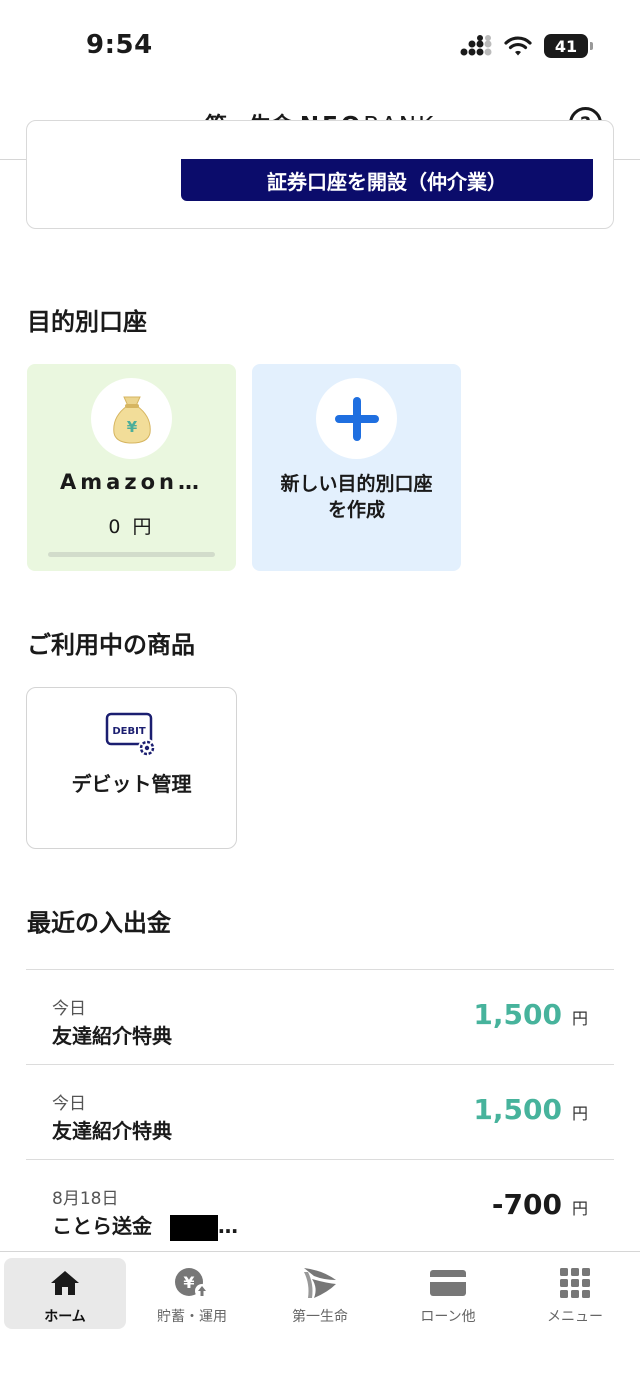  What do you see at coordinates (131, 784) in the screenshot?
I see `debit-management-label: デビット管理` at bounding box center [131, 784].